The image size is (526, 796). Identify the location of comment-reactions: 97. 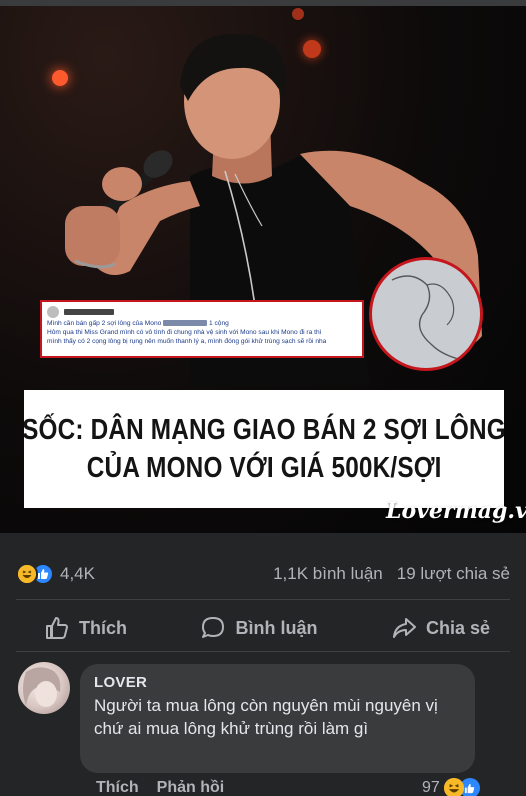
(451, 787).